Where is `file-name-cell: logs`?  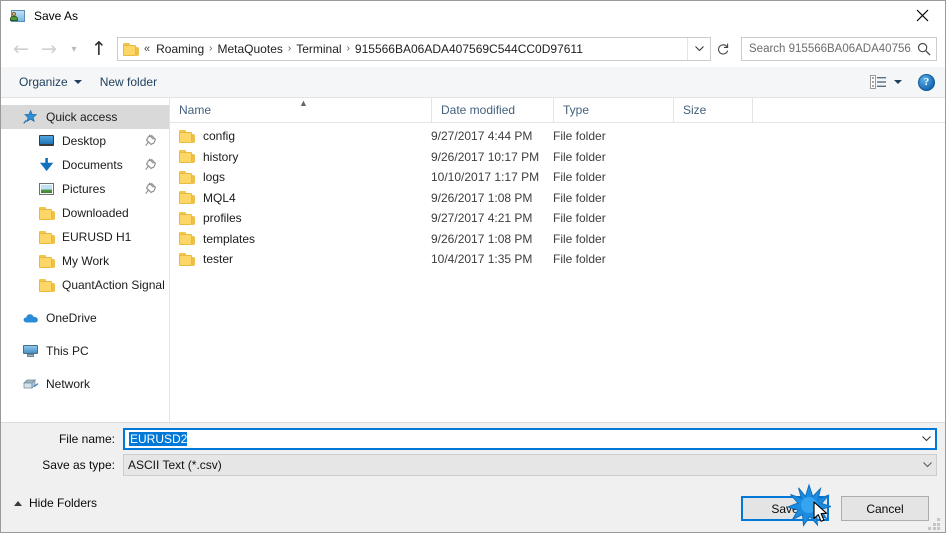 file-name-cell: logs is located at coordinates (300, 177).